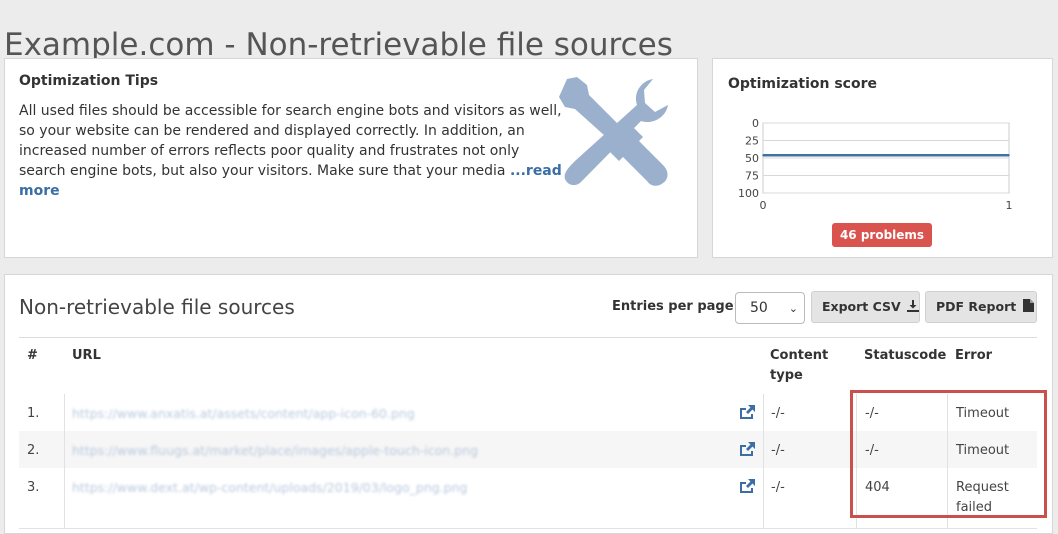 This screenshot has height=534, width=1058. I want to click on x-tick-label: 1, so click(1009, 205).